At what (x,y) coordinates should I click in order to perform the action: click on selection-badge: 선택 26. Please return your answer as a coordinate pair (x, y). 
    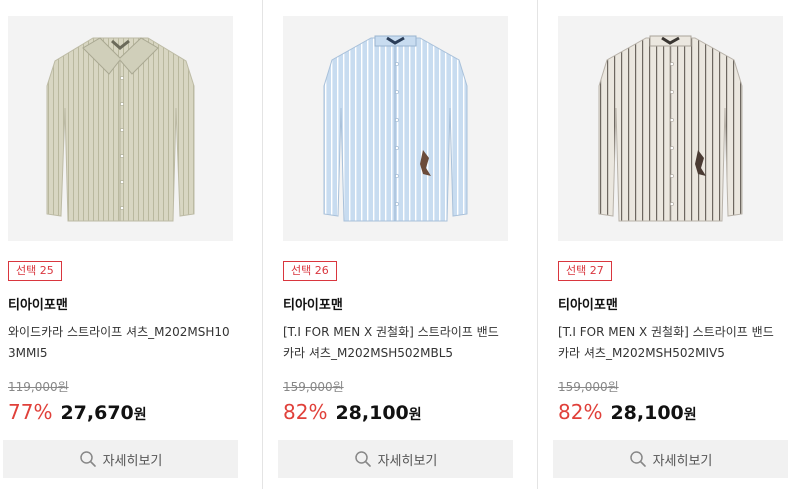
    Looking at the image, I should click on (310, 271).